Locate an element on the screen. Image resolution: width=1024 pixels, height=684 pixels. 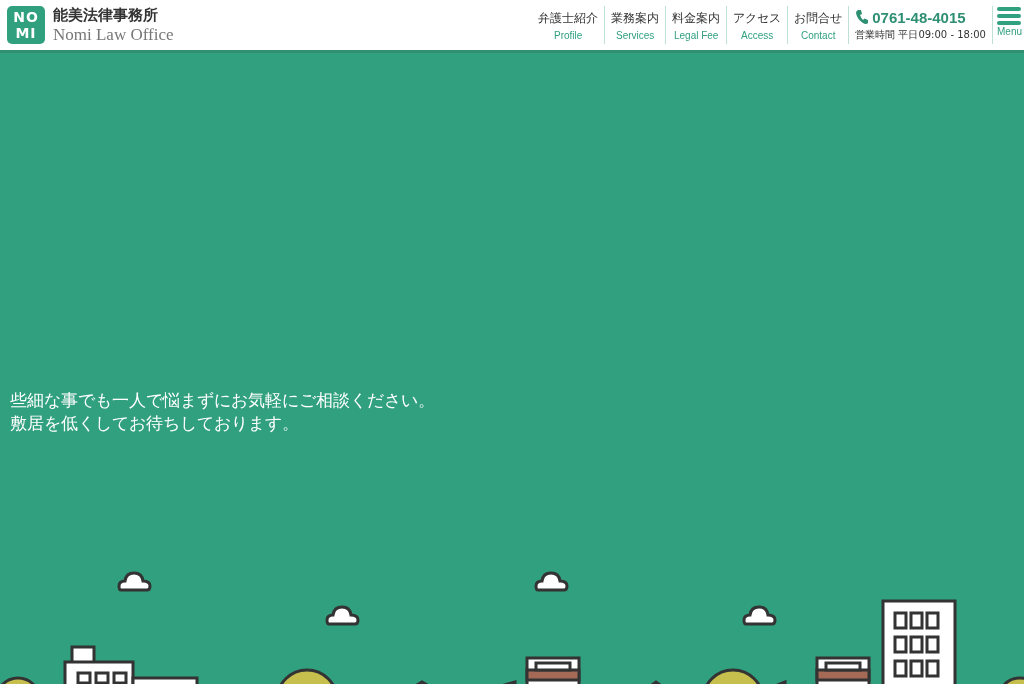
nav-link: アクセス Access is located at coordinates (758, 25).